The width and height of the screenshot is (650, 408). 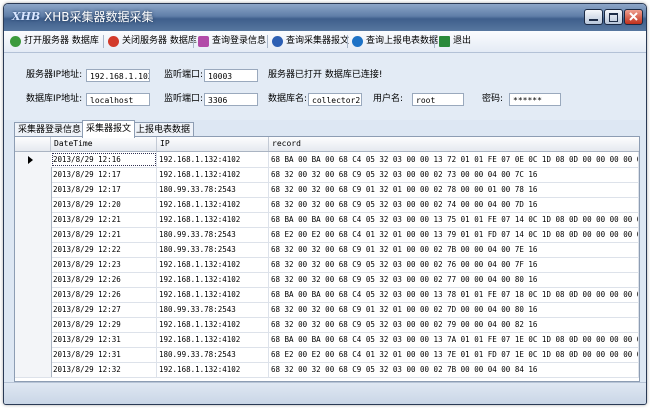 What do you see at coordinates (104, 324) in the screenshot?
I see `cell-datetime: 2013/8/29 12:29` at bounding box center [104, 324].